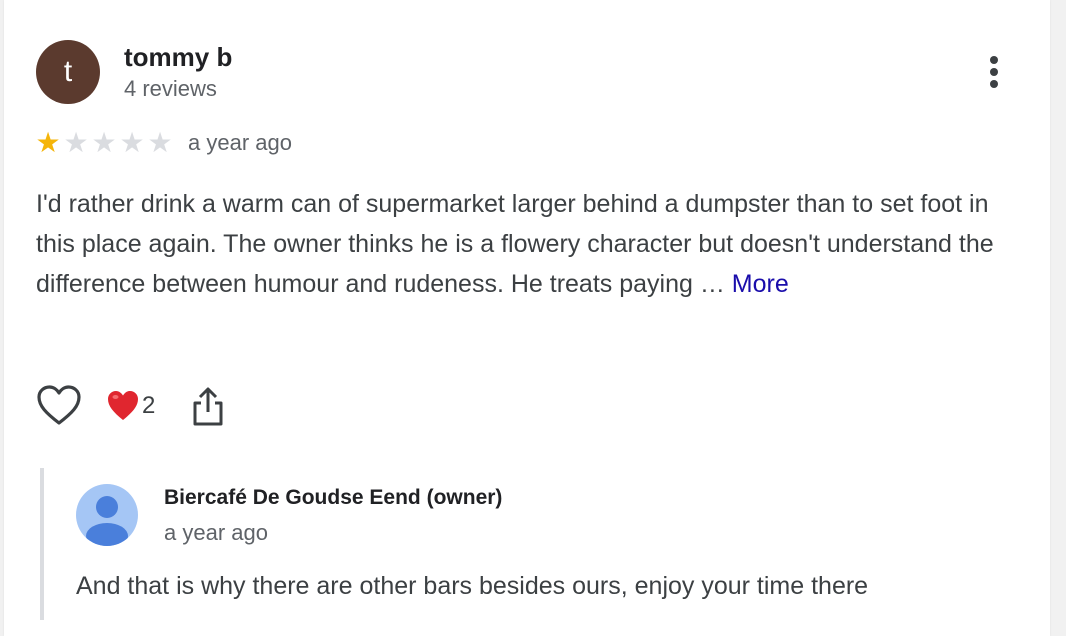 The image size is (1066, 636). Describe the element at coordinates (760, 284) in the screenshot. I see `more-link: More` at that location.